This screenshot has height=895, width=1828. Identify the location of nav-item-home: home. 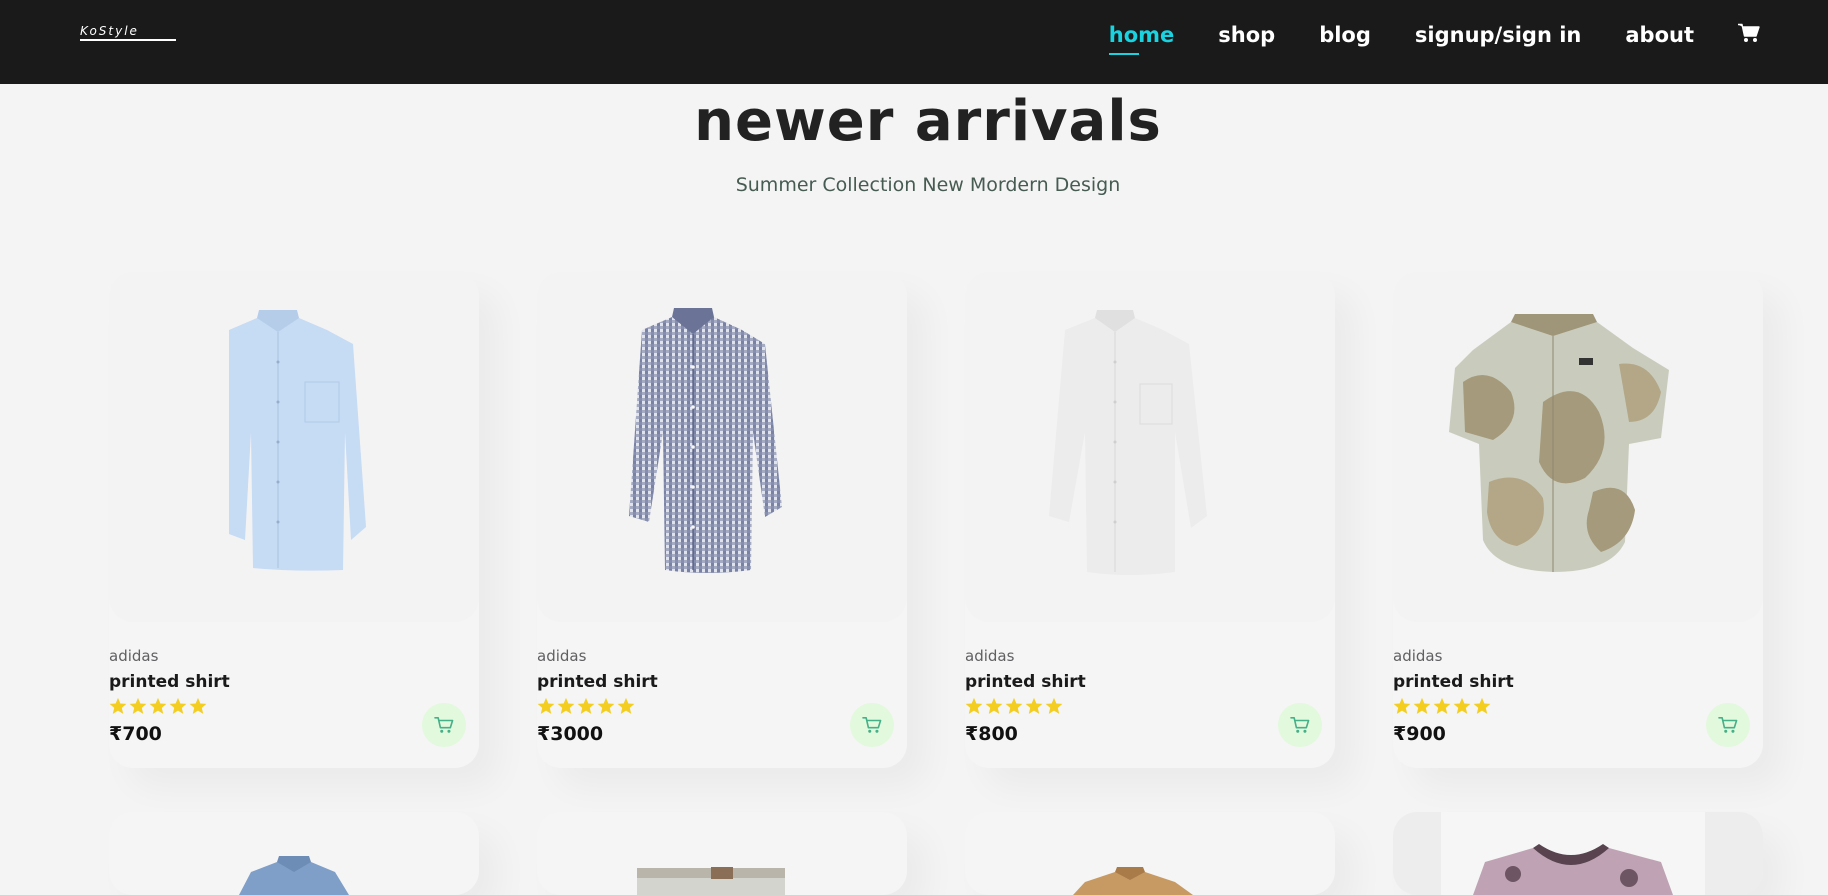
(1142, 35).